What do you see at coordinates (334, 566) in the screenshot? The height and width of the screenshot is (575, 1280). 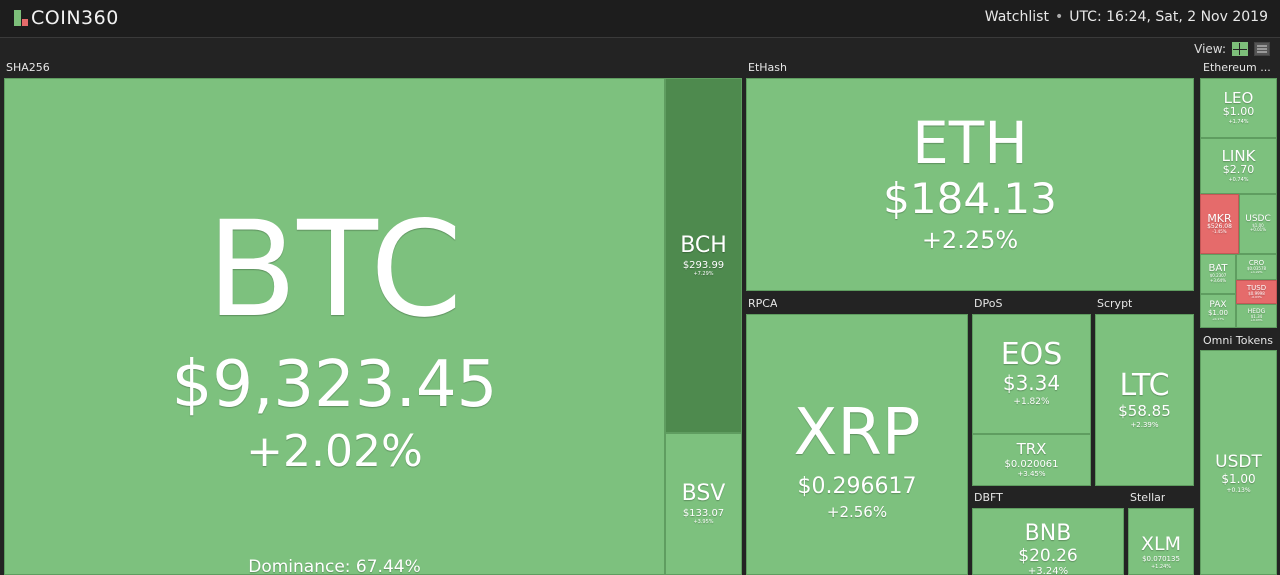 I see `btc-dominance: Dominance: 67.44%` at bounding box center [334, 566].